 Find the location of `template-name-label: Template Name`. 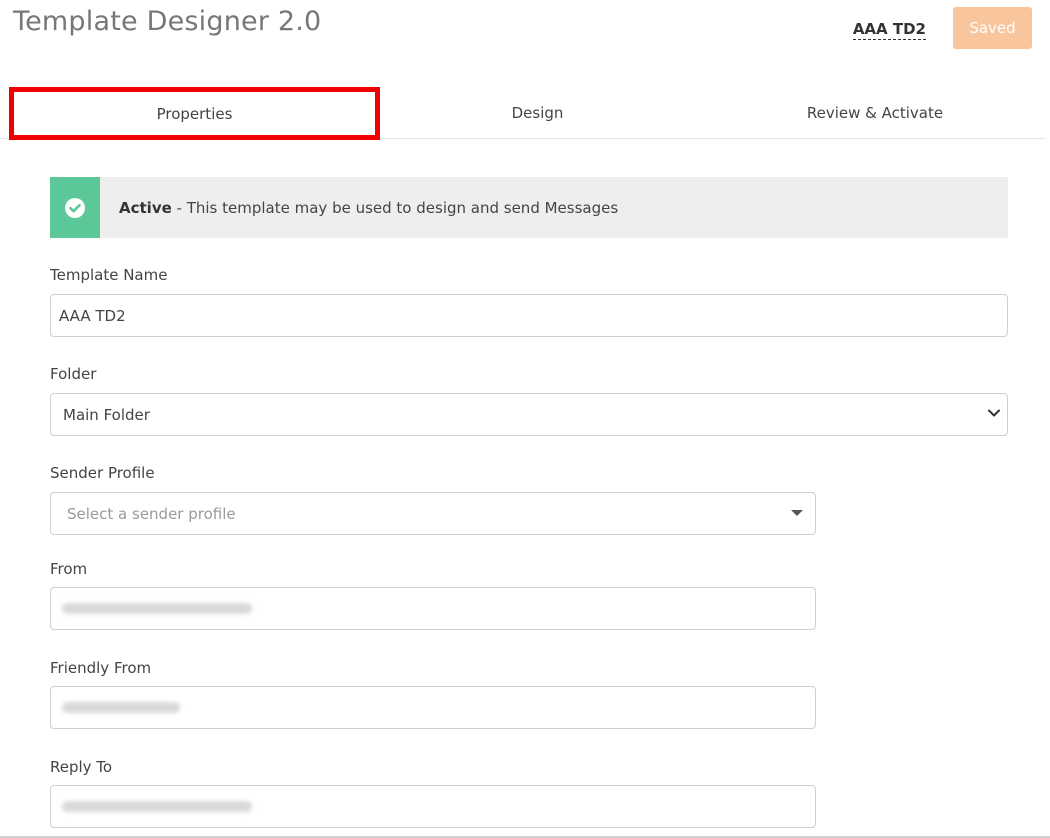

template-name-label: Template Name is located at coordinates (109, 275).